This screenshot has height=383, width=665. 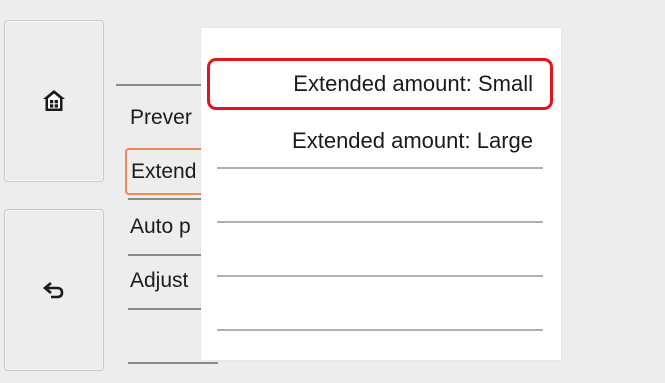 I want to click on back-arrow-icon, so click(x=53, y=290).